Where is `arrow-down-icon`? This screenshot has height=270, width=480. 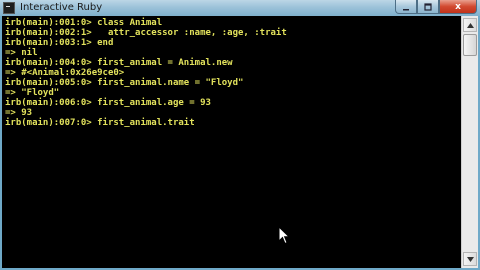
arrow-down-icon is located at coordinates (470, 259).